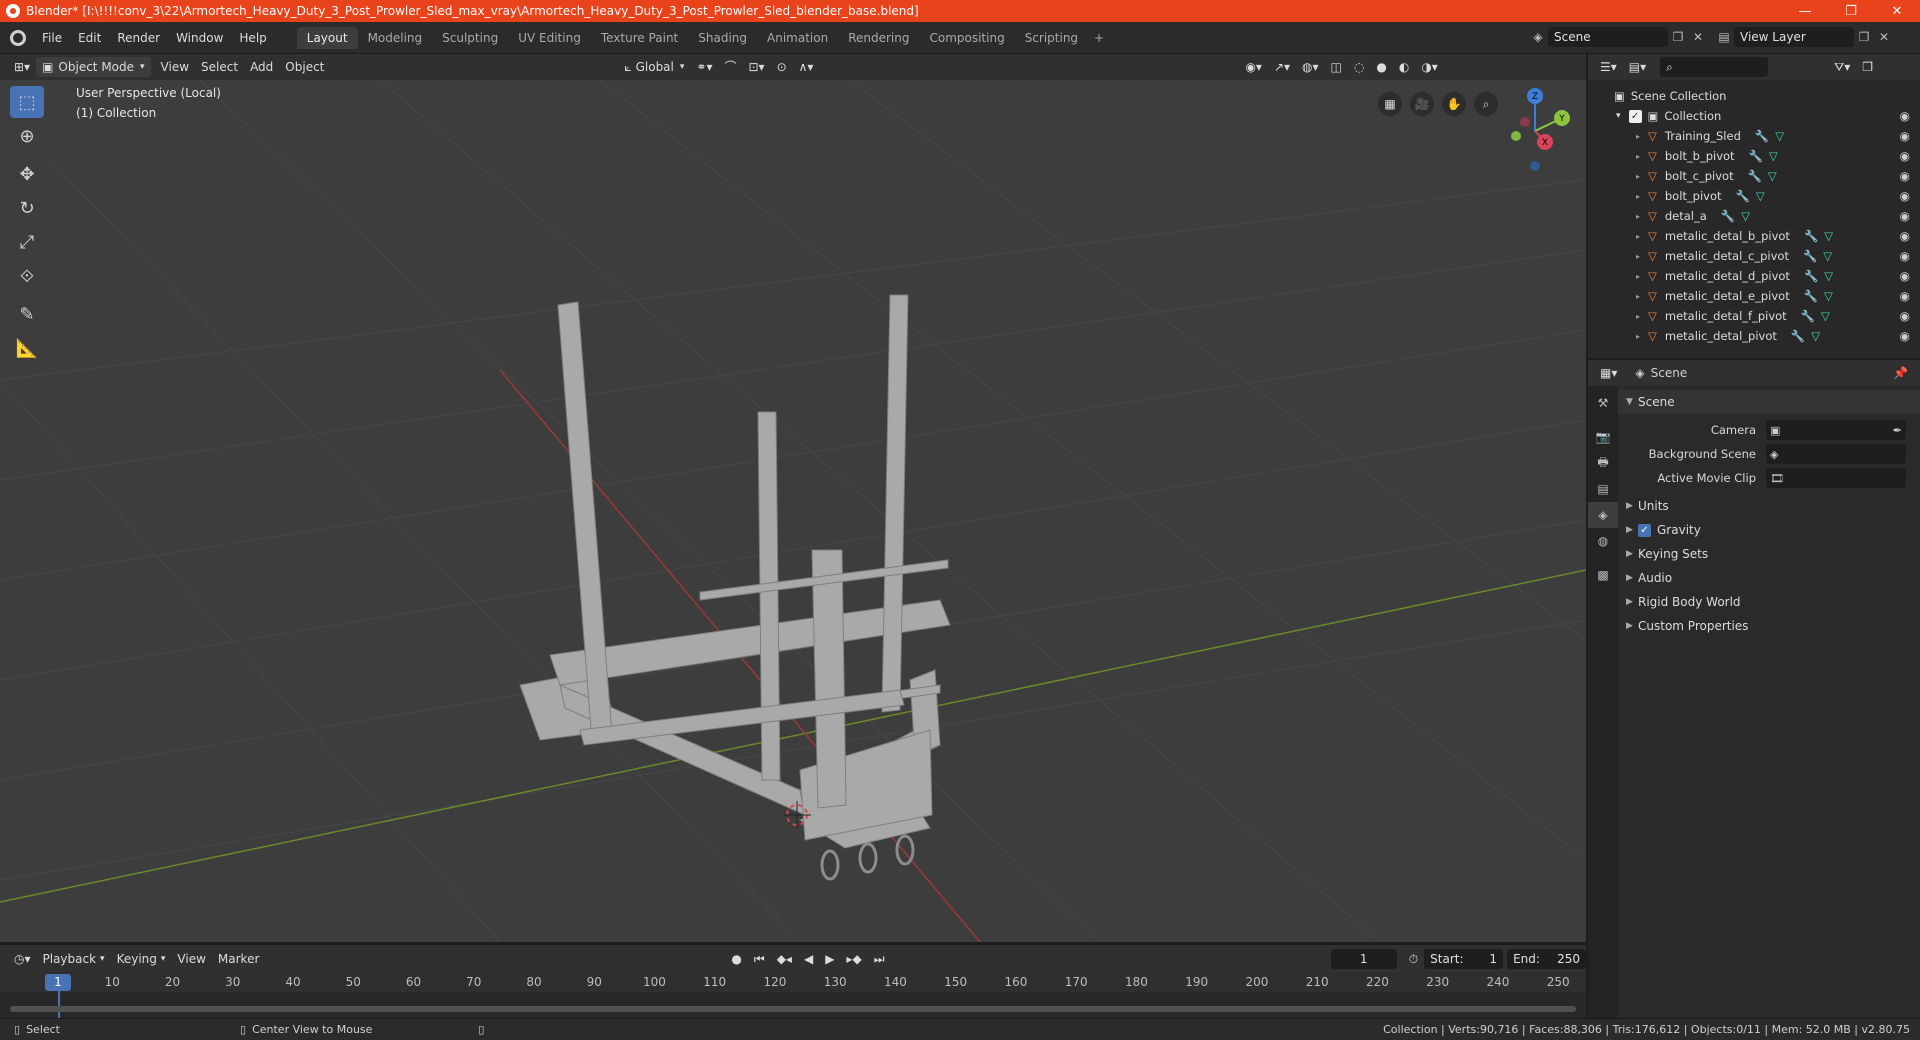 The width and height of the screenshot is (1920, 1040). Describe the element at coordinates (782, 67) in the screenshot. I see `proportional-edit-icon: ⊙` at that location.